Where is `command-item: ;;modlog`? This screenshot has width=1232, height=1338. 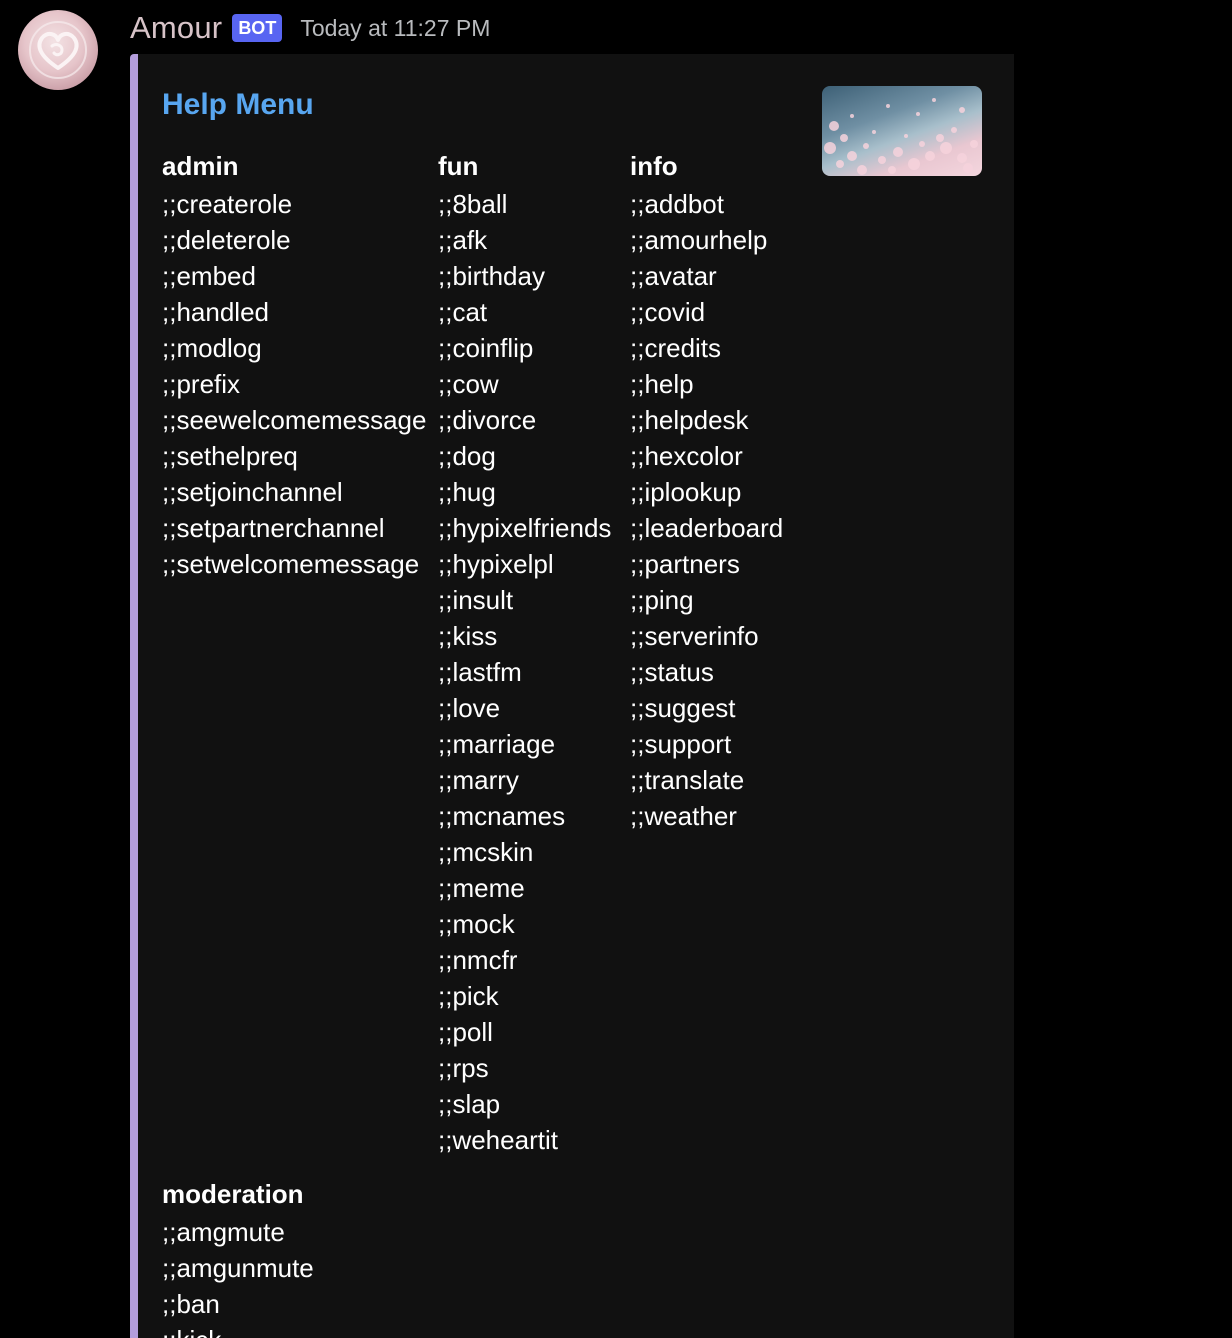 command-item: ;;modlog is located at coordinates (212, 348).